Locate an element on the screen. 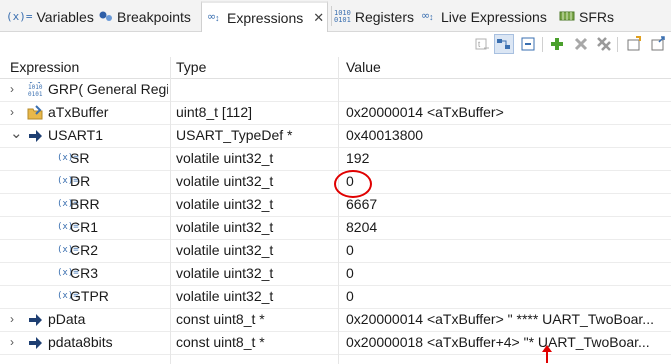  tab-breakpoints: Breakpoints is located at coordinates (145, 16).